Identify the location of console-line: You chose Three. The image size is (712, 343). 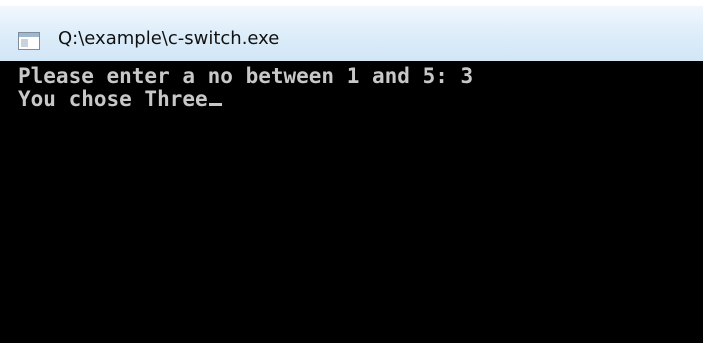
(120, 99).